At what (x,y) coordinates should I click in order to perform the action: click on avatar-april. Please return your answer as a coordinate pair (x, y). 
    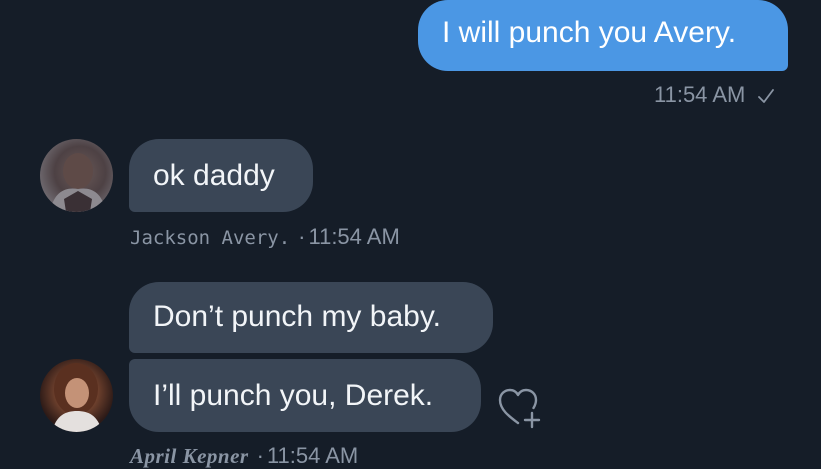
    Looking at the image, I should click on (76, 395).